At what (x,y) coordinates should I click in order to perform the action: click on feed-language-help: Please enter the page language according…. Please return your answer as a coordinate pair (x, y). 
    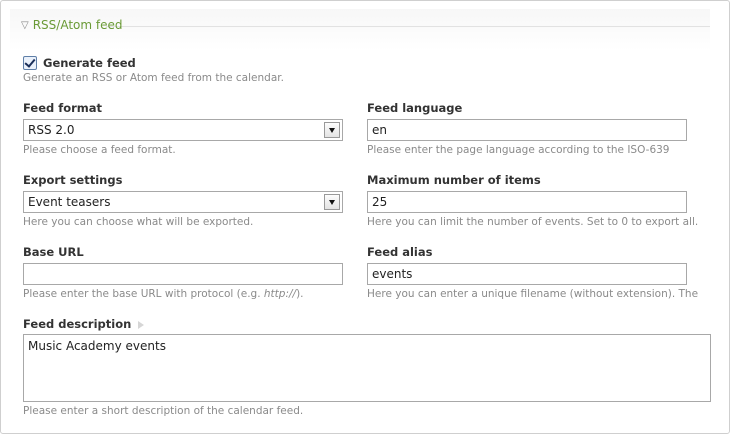
    Looking at the image, I should click on (518, 150).